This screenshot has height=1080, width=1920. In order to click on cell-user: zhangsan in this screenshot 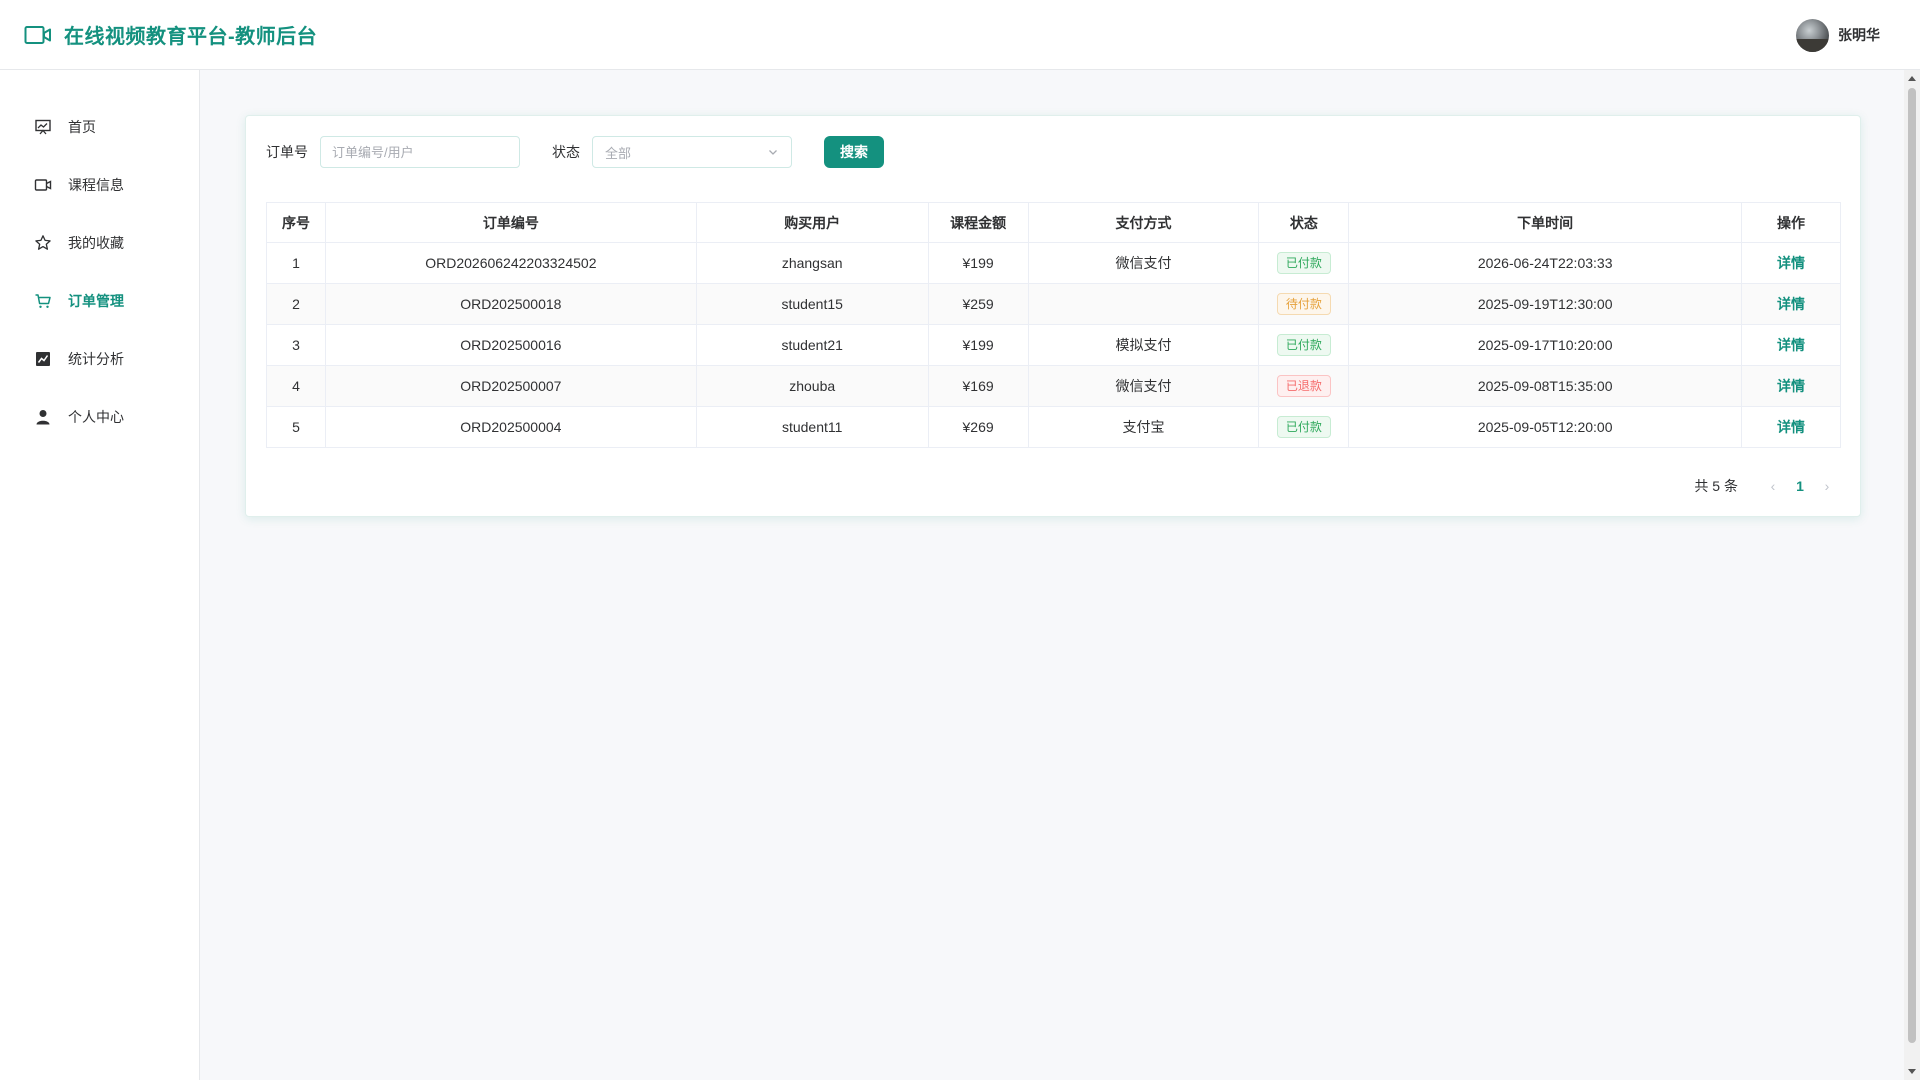, I will do `click(812, 263)`.